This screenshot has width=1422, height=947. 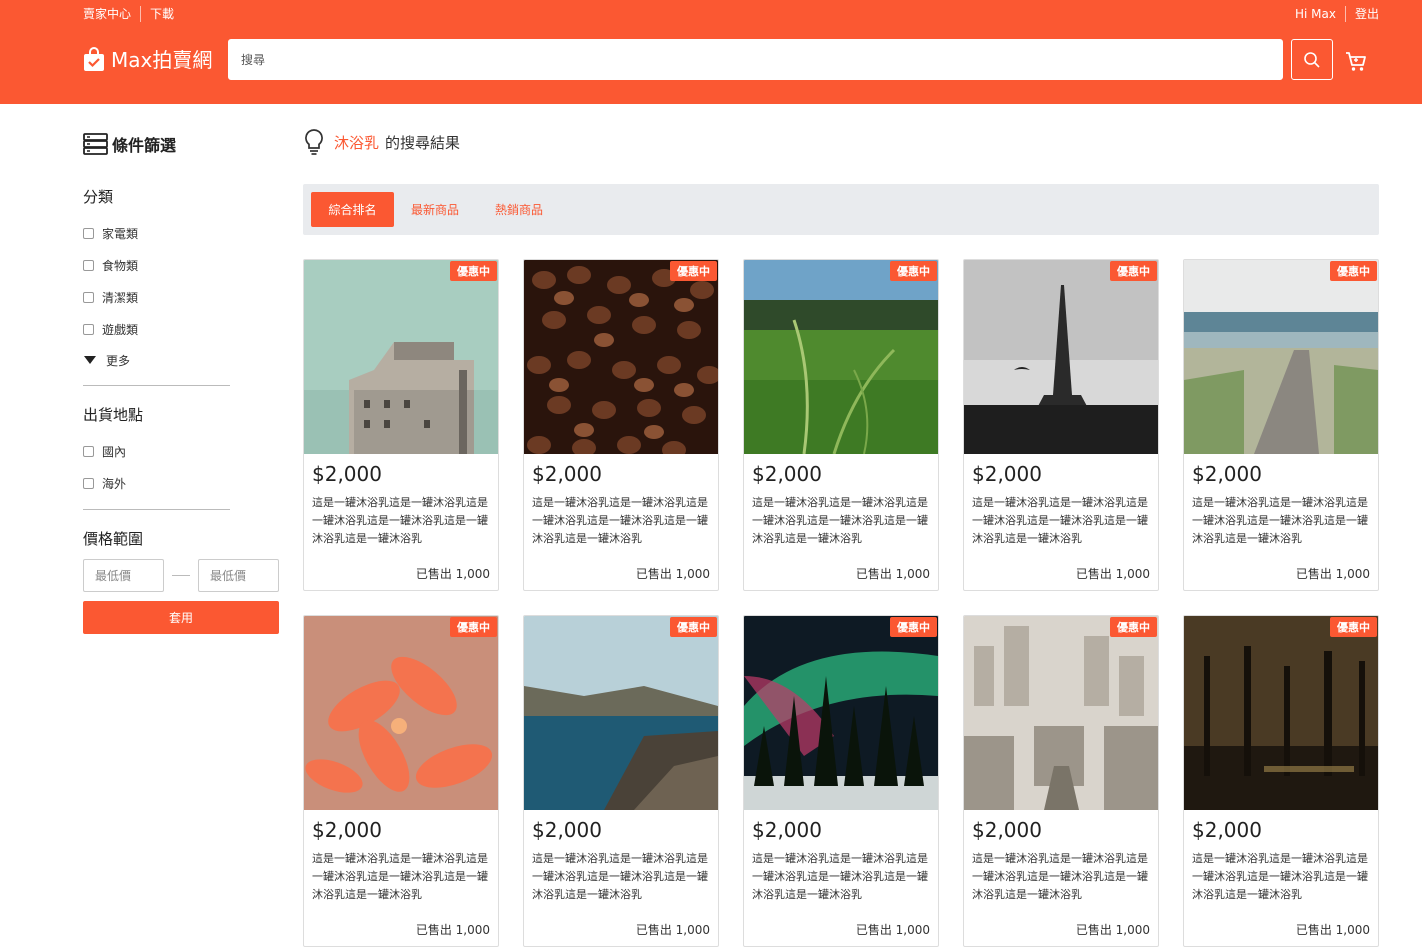 What do you see at coordinates (181, 483) in the screenshot?
I see `shipping-option: 海外` at bounding box center [181, 483].